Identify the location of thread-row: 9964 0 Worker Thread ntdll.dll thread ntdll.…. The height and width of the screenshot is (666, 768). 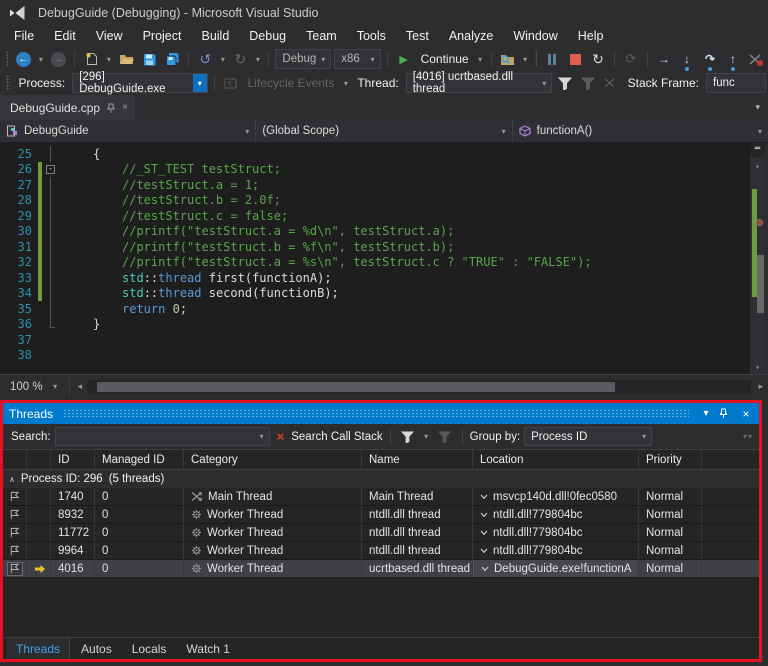
(381, 551).